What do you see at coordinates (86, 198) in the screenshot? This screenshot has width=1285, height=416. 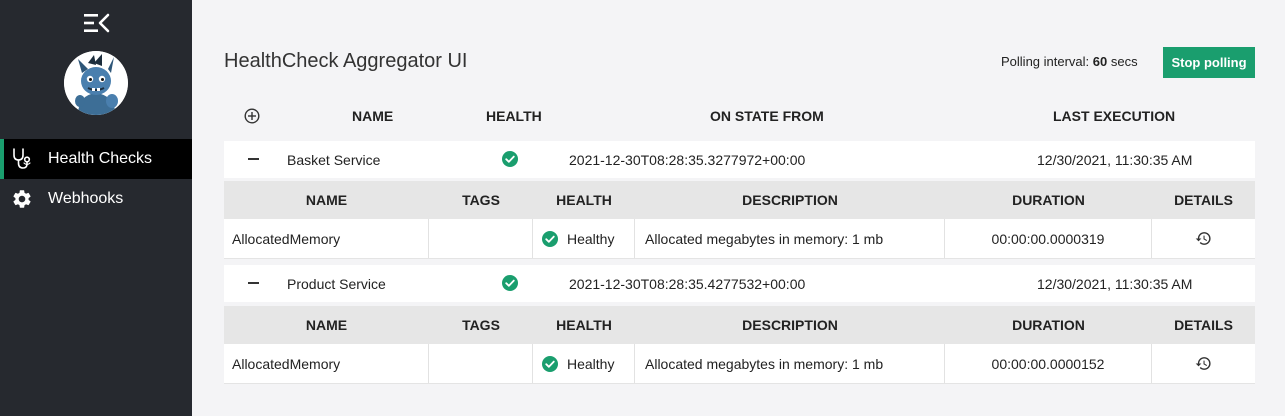 I see `sidebar-item-label: Webhooks` at bounding box center [86, 198].